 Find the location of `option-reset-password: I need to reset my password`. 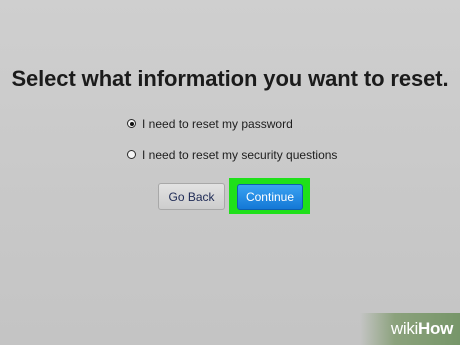

option-reset-password: I need to reset my password is located at coordinates (232, 123).